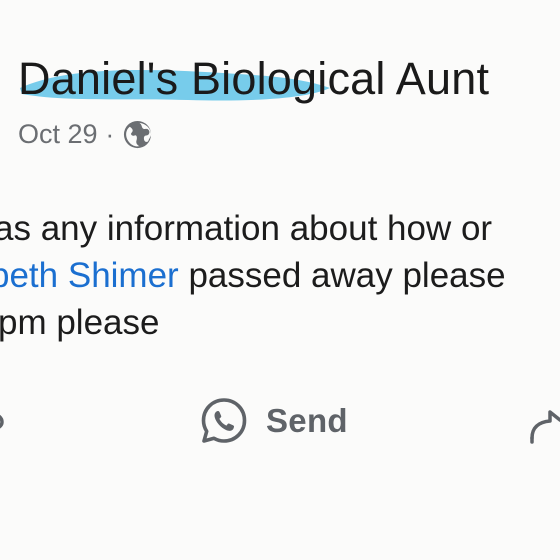  What do you see at coordinates (80, 322) in the screenshot?
I see `post-text-line: pm please` at bounding box center [80, 322].